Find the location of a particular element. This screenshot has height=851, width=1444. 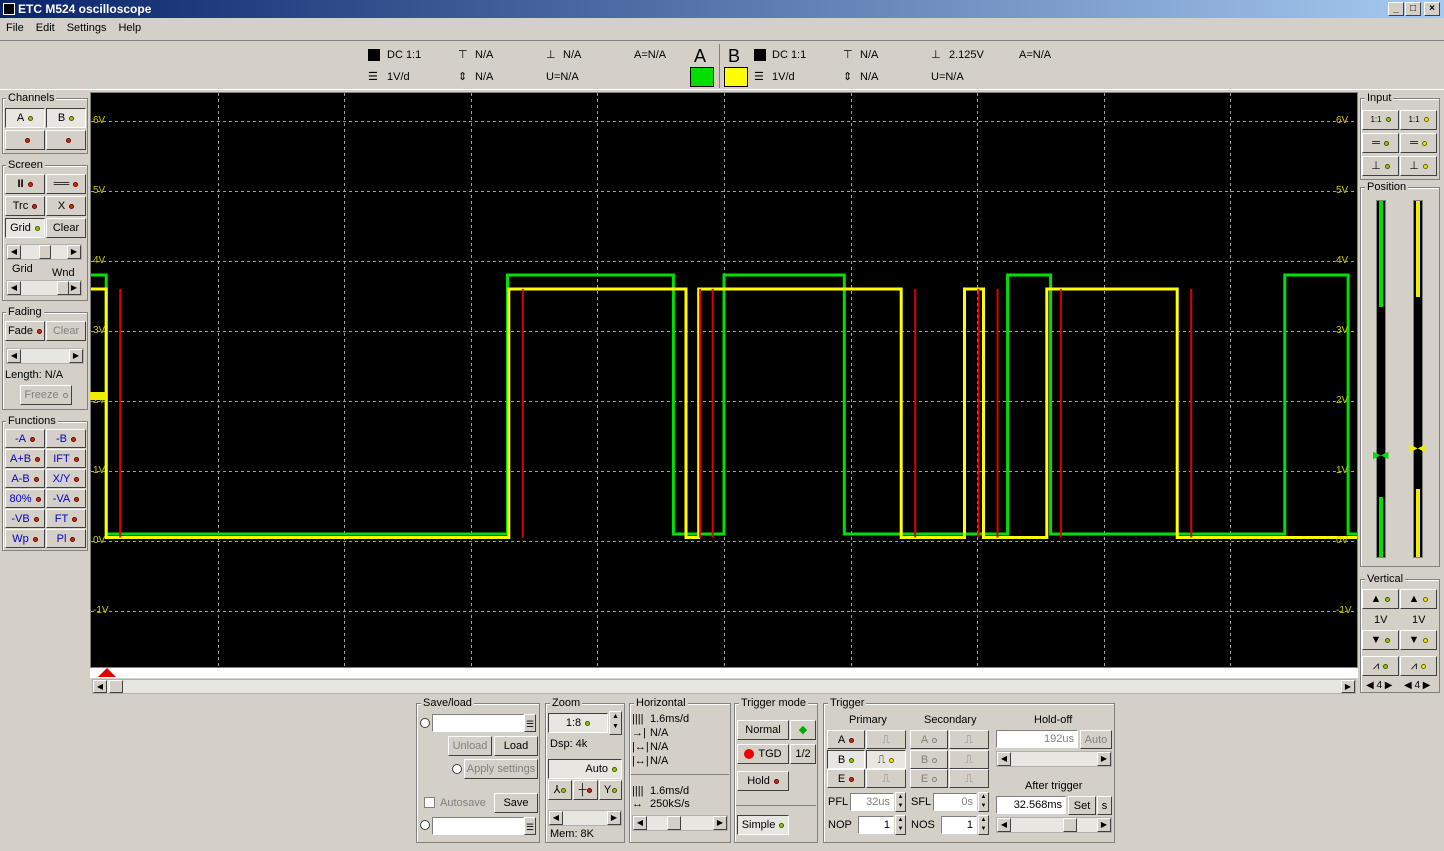

vertical-a-steps: ◀ 4 ▶ is located at coordinates (1379, 686).